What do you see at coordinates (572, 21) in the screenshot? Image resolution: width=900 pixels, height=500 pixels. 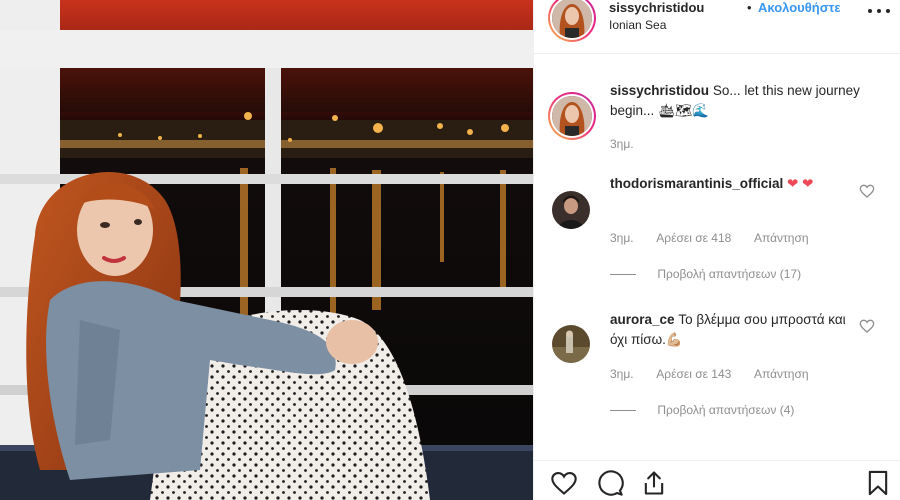 I see `author-avatar` at bounding box center [572, 21].